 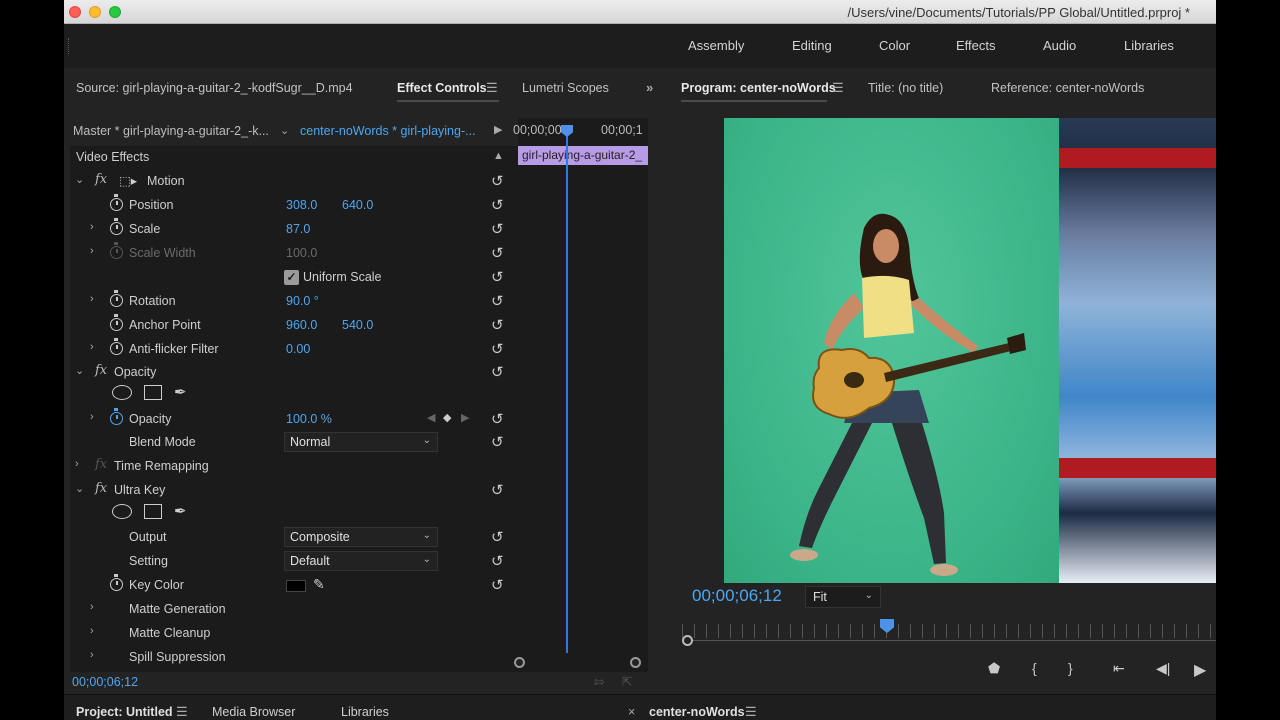 I want to click on program-time-ruler, so click(x=949, y=631).